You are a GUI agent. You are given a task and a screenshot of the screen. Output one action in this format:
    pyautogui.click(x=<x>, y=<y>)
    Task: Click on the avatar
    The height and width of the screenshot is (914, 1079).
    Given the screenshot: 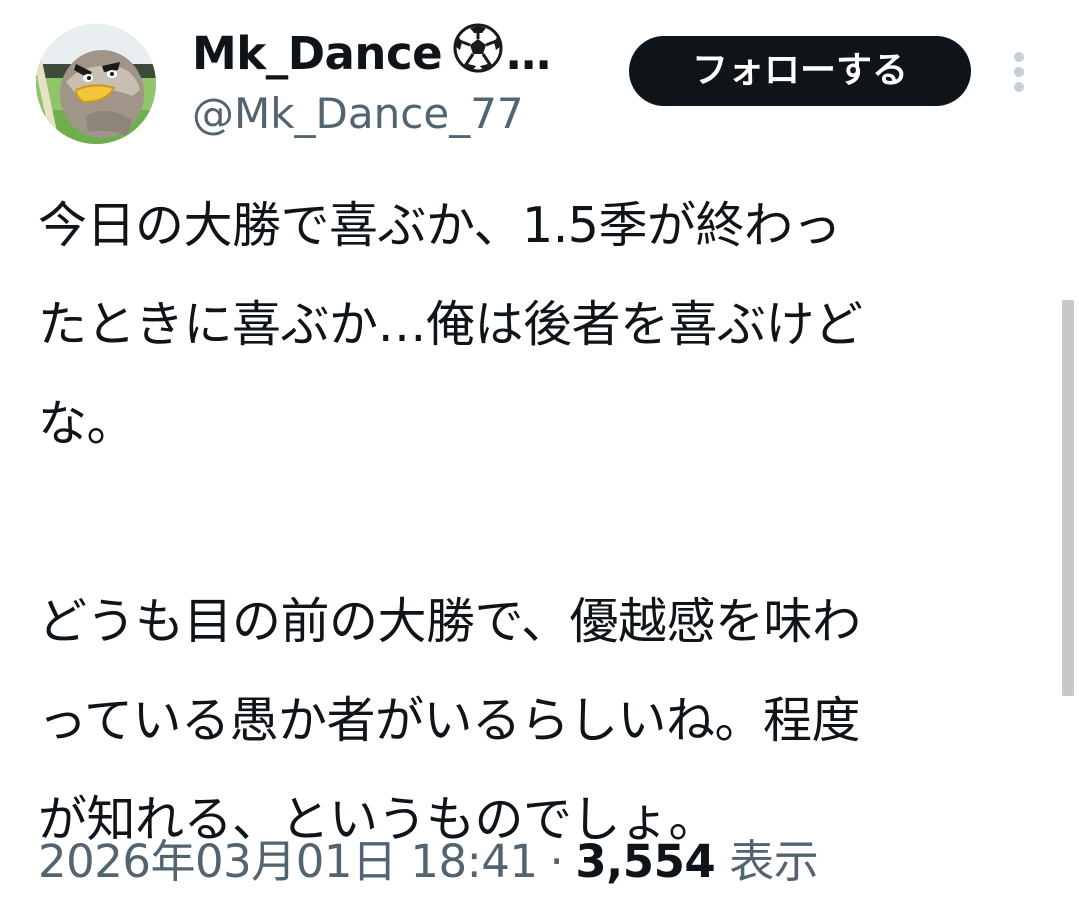 What is the action you would take?
    pyautogui.click(x=96, y=84)
    